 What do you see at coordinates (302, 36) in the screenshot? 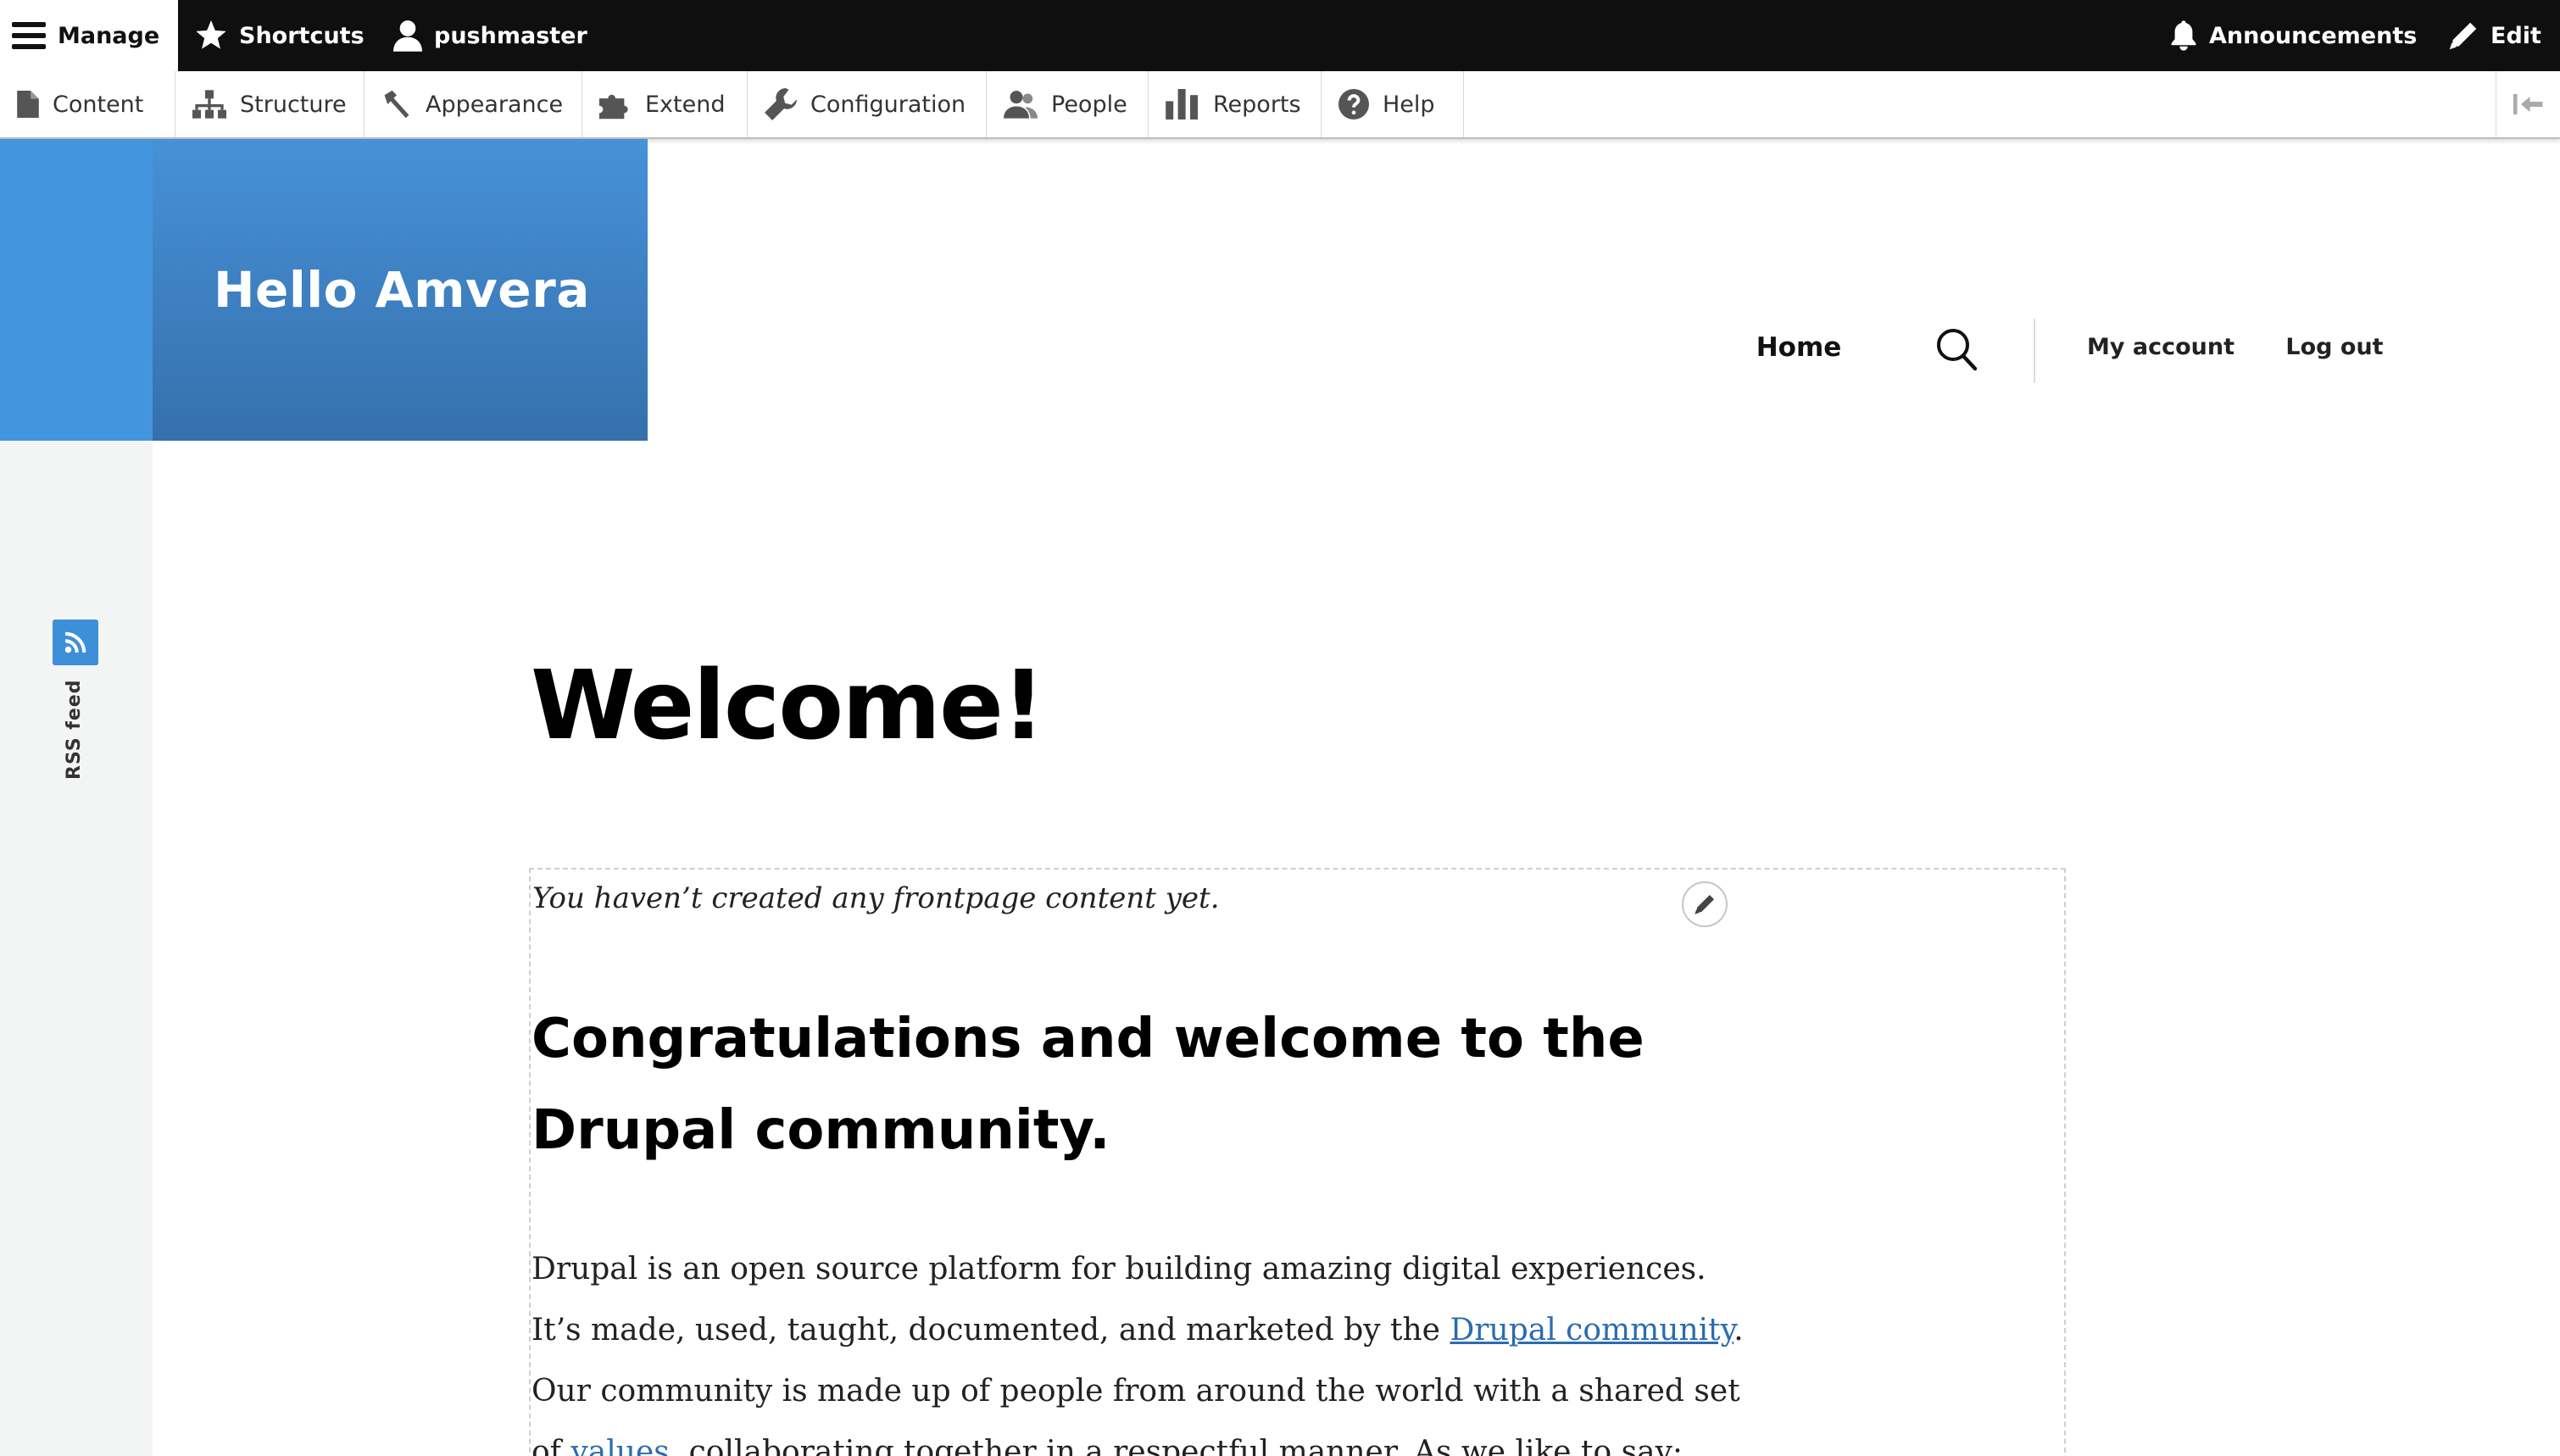
I see `shortcuts-label: Shortcuts` at bounding box center [302, 36].